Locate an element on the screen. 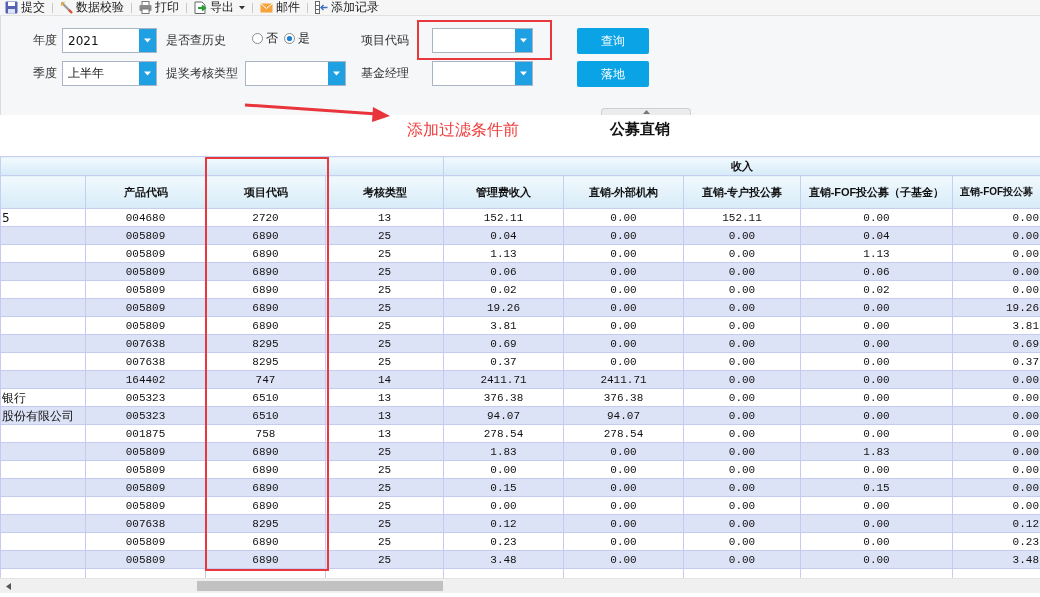 This screenshot has height=597, width=1040. add-record-button: 添加记录 is located at coordinates (347, 7).